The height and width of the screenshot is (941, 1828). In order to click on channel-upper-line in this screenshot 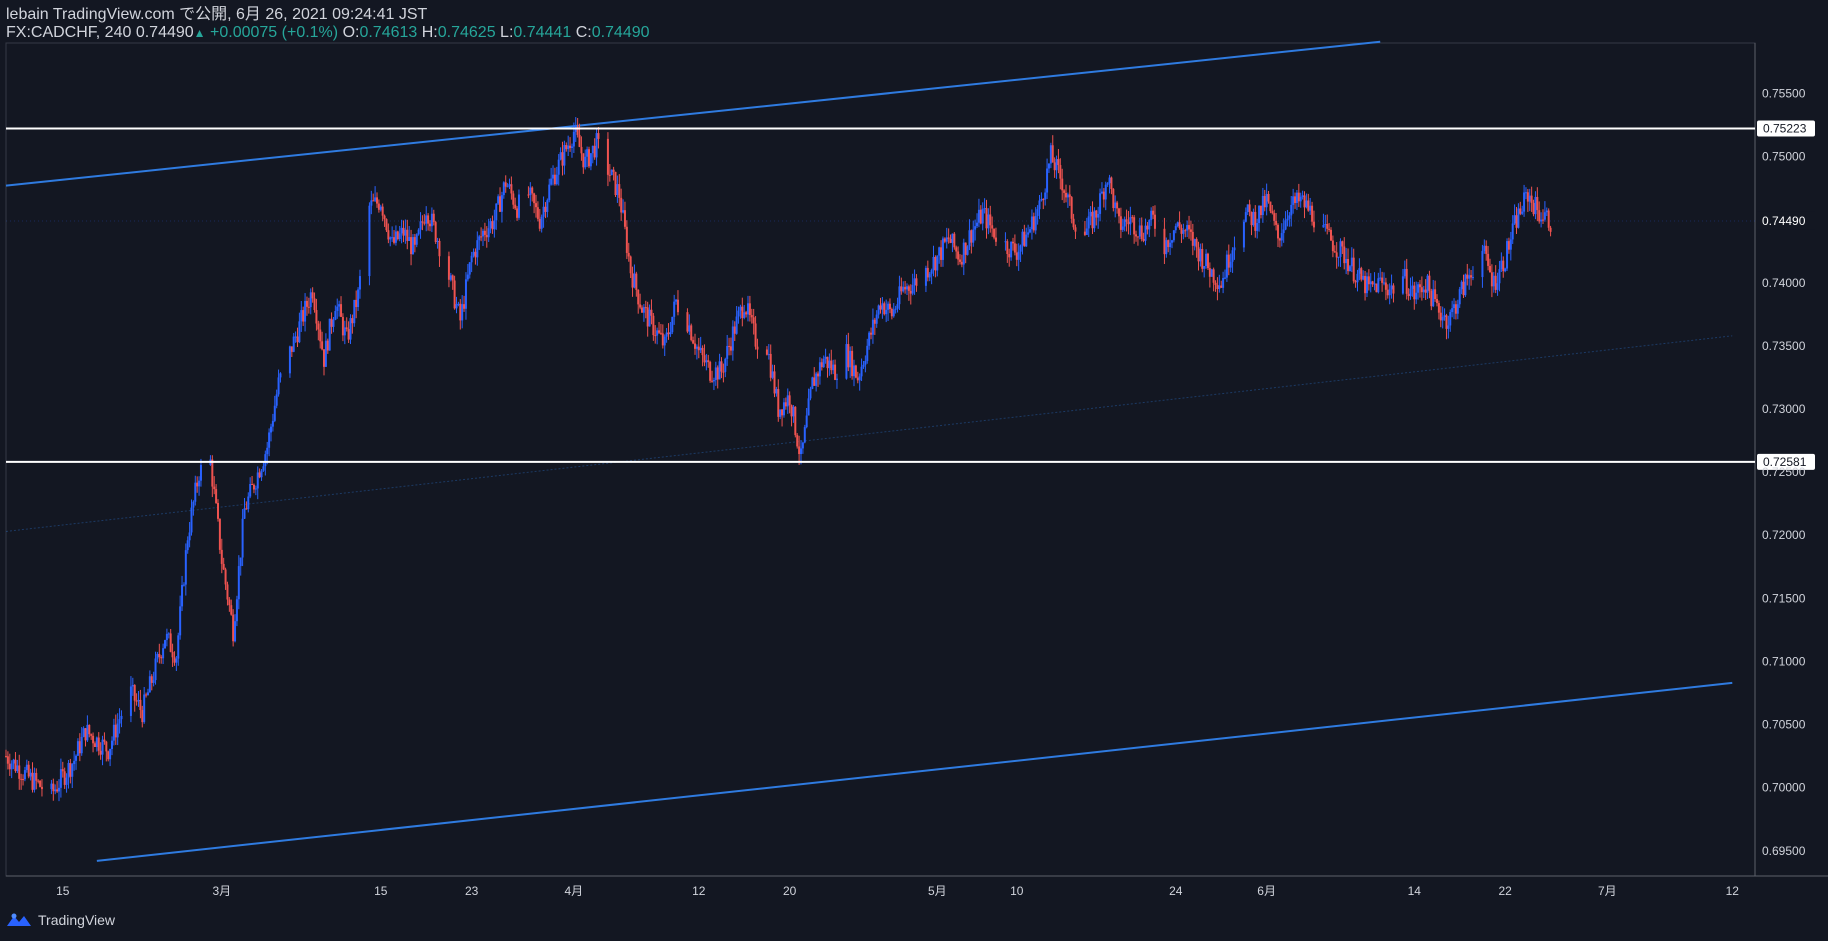, I will do `click(693, 113)`.